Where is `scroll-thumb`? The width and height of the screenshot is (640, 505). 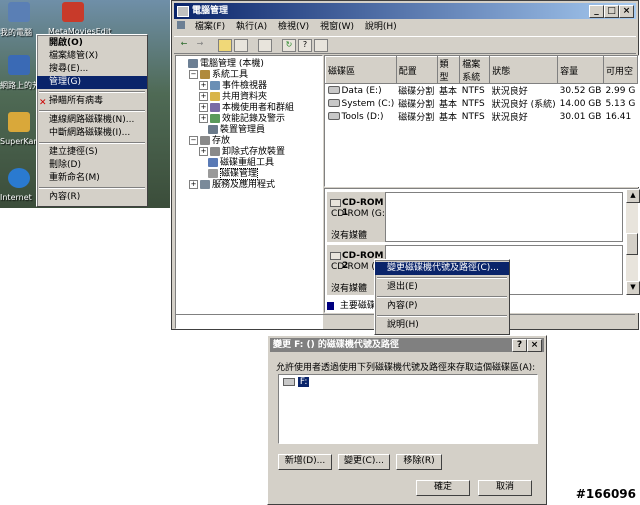 scroll-thumb is located at coordinates (632, 244).